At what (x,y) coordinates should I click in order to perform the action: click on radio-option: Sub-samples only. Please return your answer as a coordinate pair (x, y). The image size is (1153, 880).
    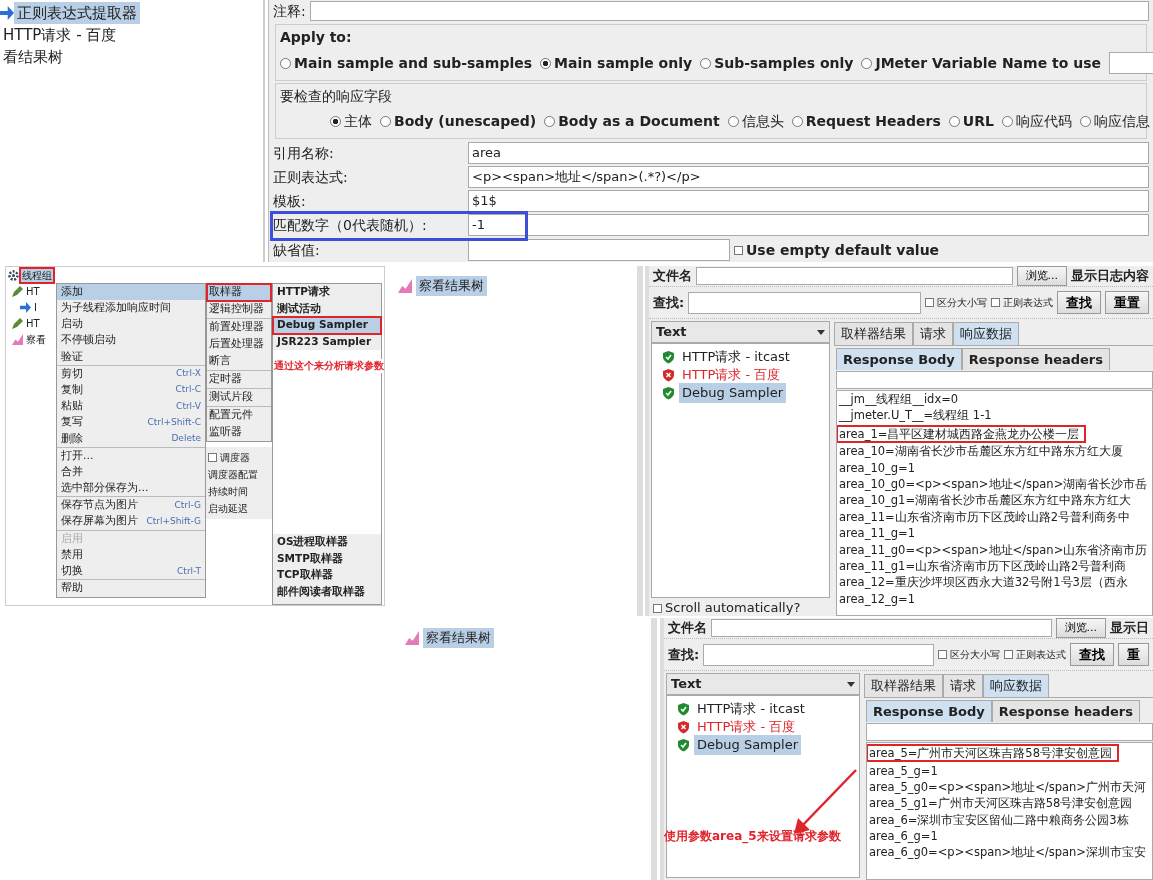
    Looking at the image, I should click on (777, 63).